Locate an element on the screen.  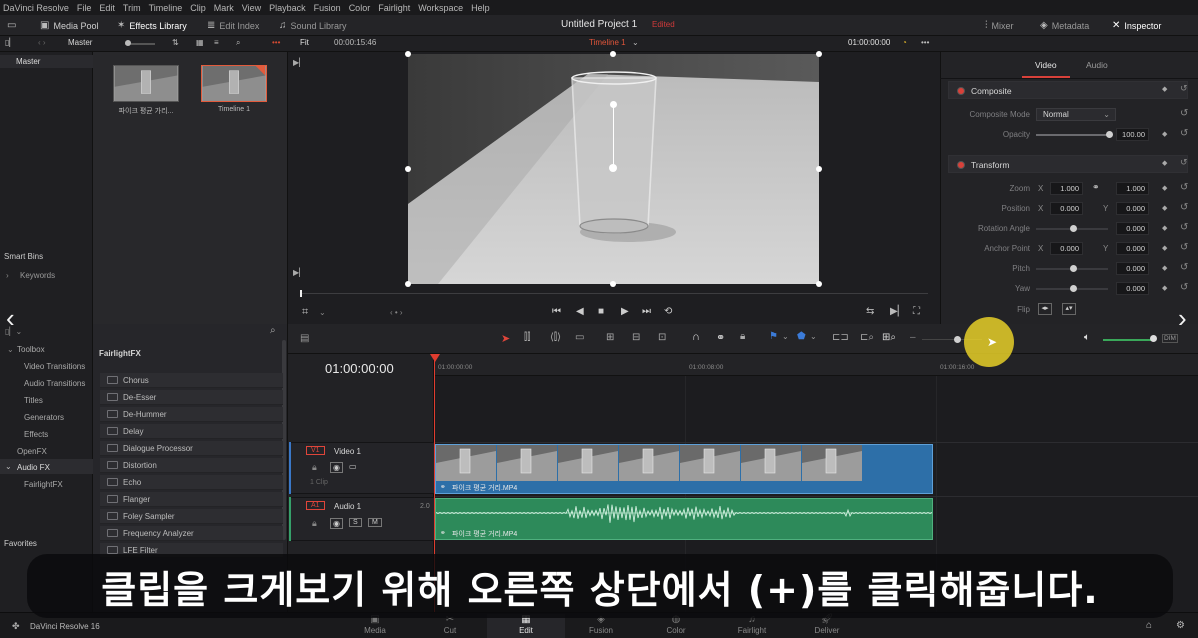
tree-toolbox: Toolbox is located at coordinates (31, 349).